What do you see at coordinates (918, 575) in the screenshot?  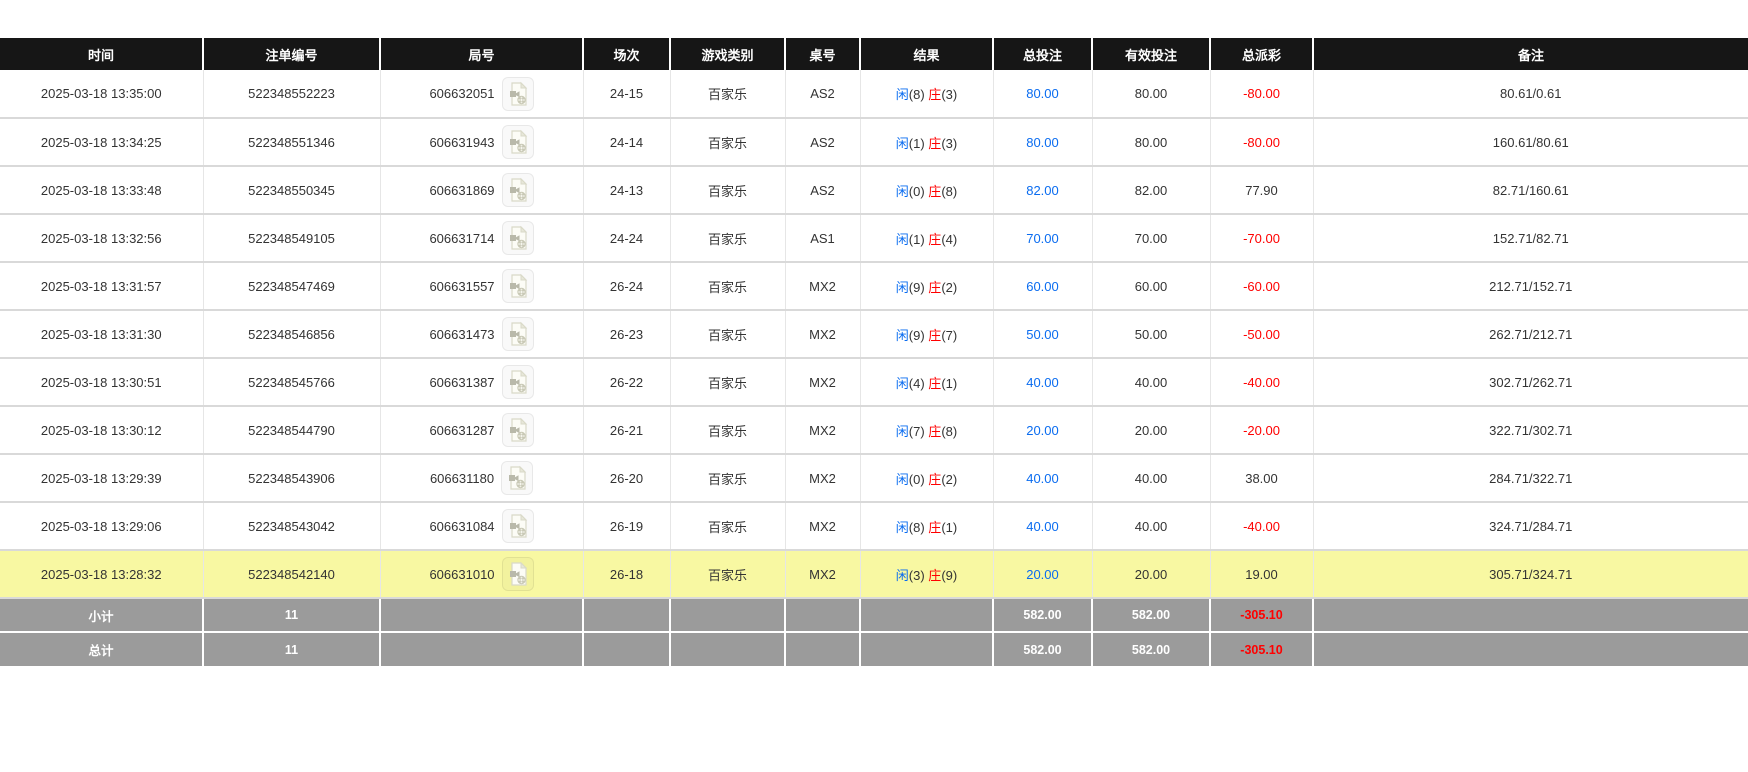 I see `result-player-points: (3)` at bounding box center [918, 575].